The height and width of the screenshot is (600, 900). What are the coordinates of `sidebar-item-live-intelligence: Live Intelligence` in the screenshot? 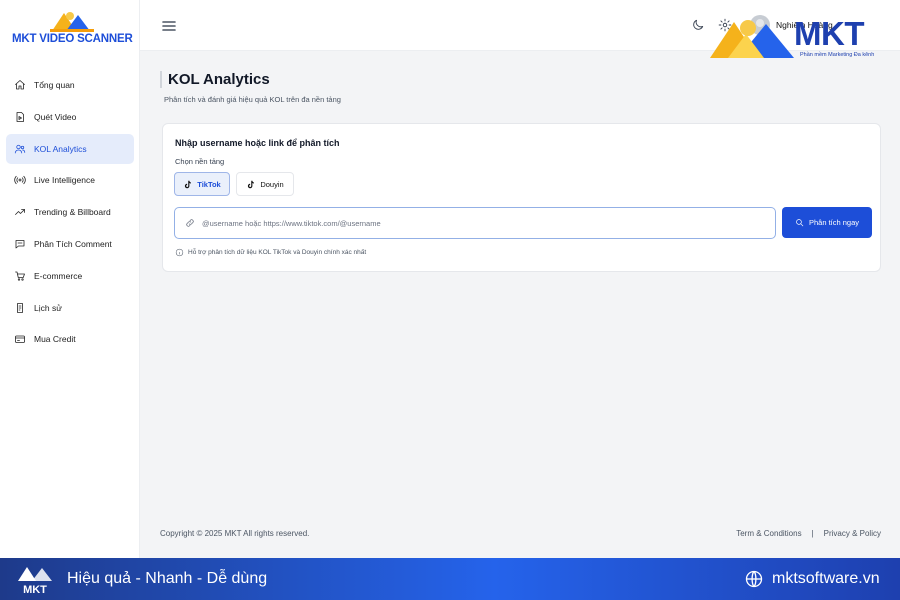 It's located at (70, 180).